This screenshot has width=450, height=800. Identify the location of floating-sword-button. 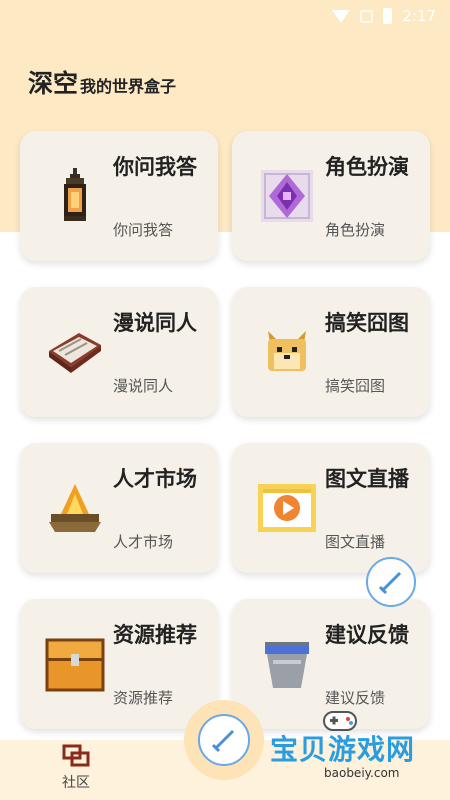
(391, 582).